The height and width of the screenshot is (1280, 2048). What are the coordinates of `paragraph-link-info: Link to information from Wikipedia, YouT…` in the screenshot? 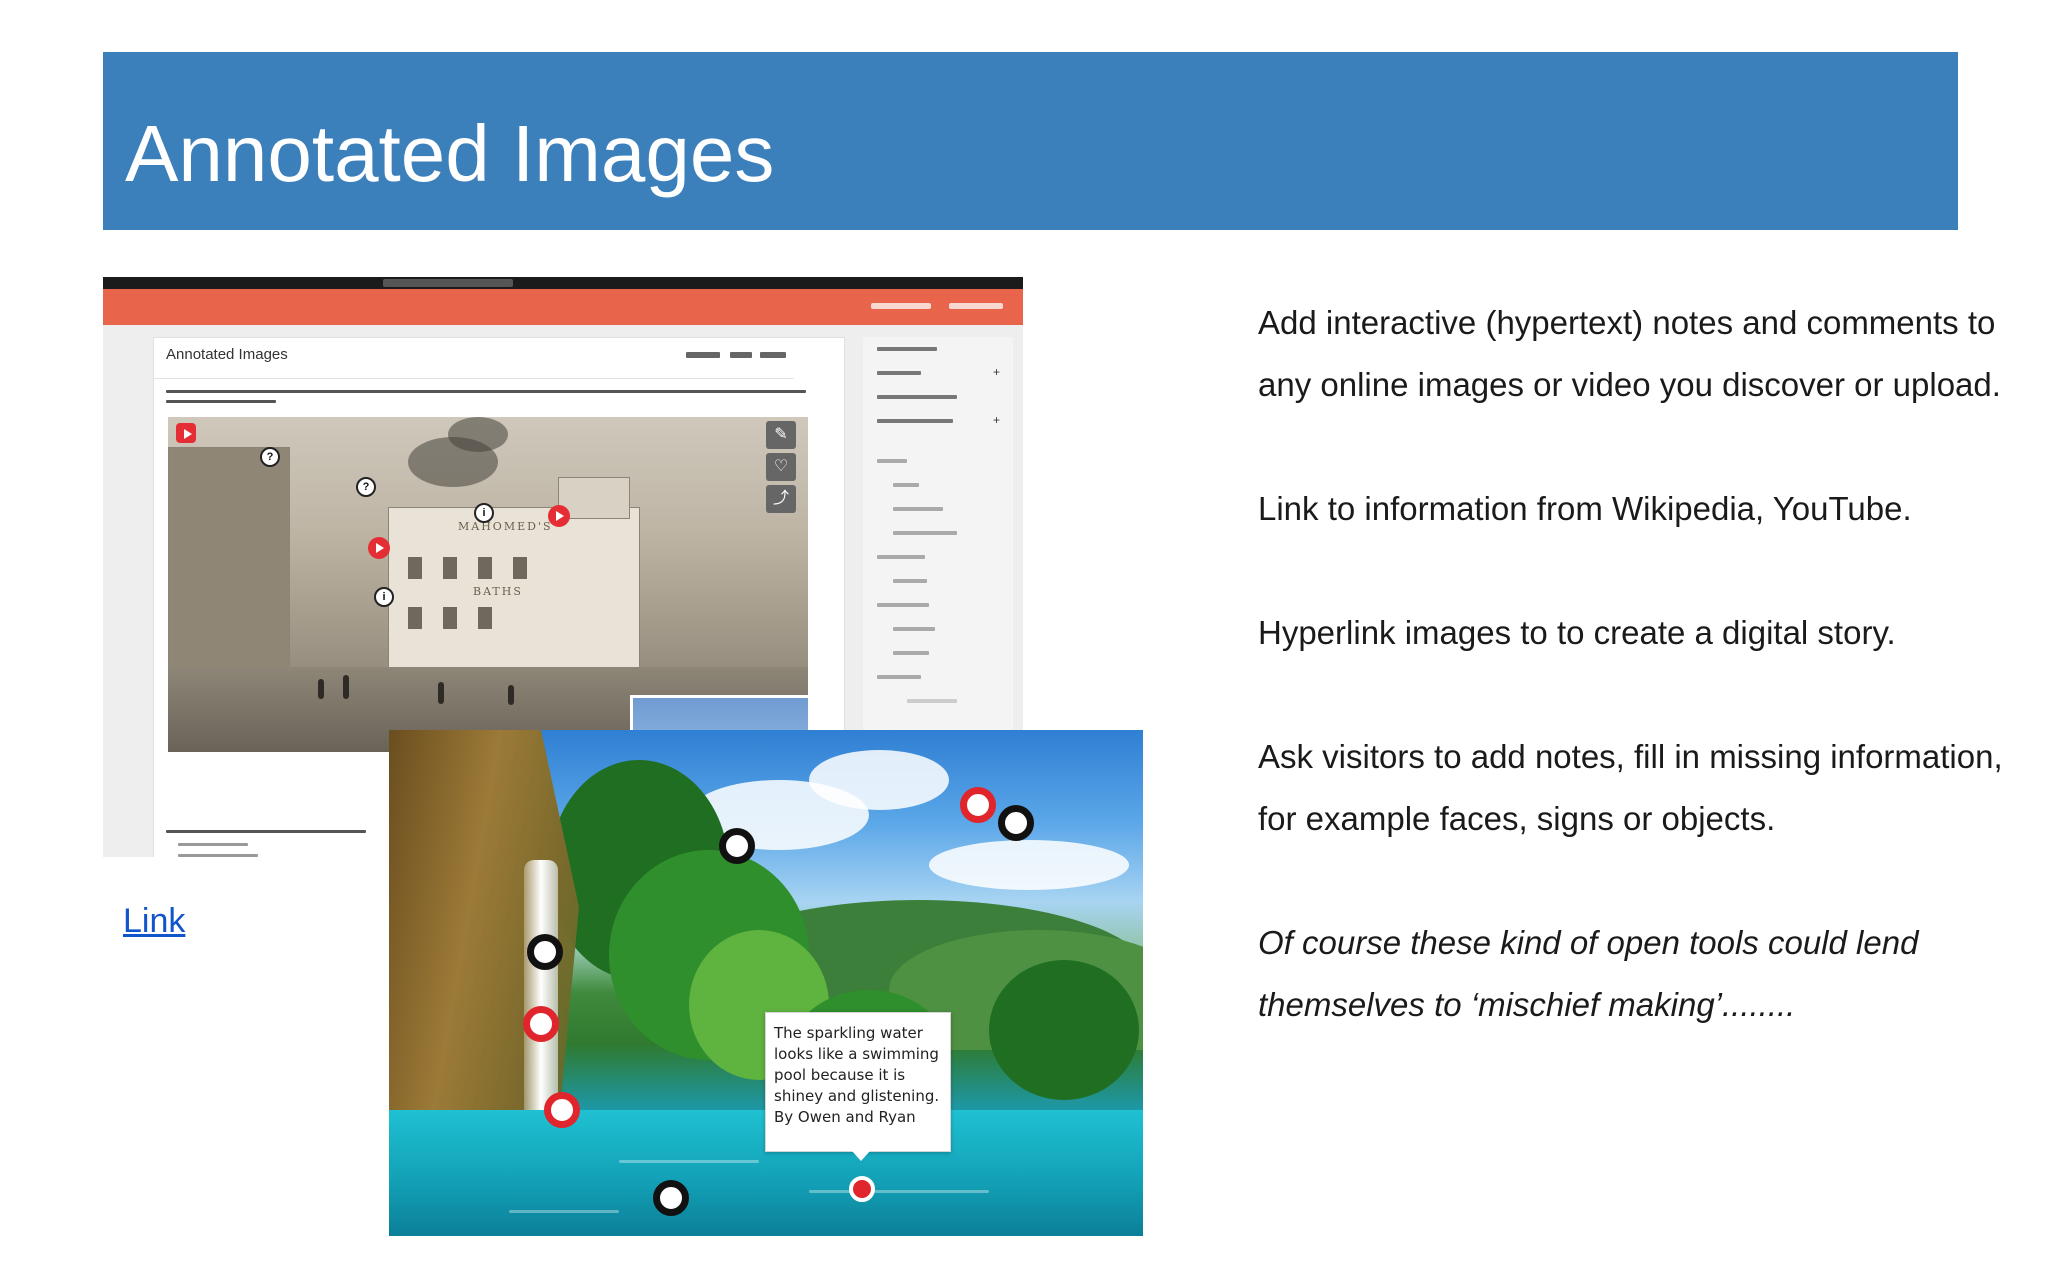 It's located at (1585, 508).